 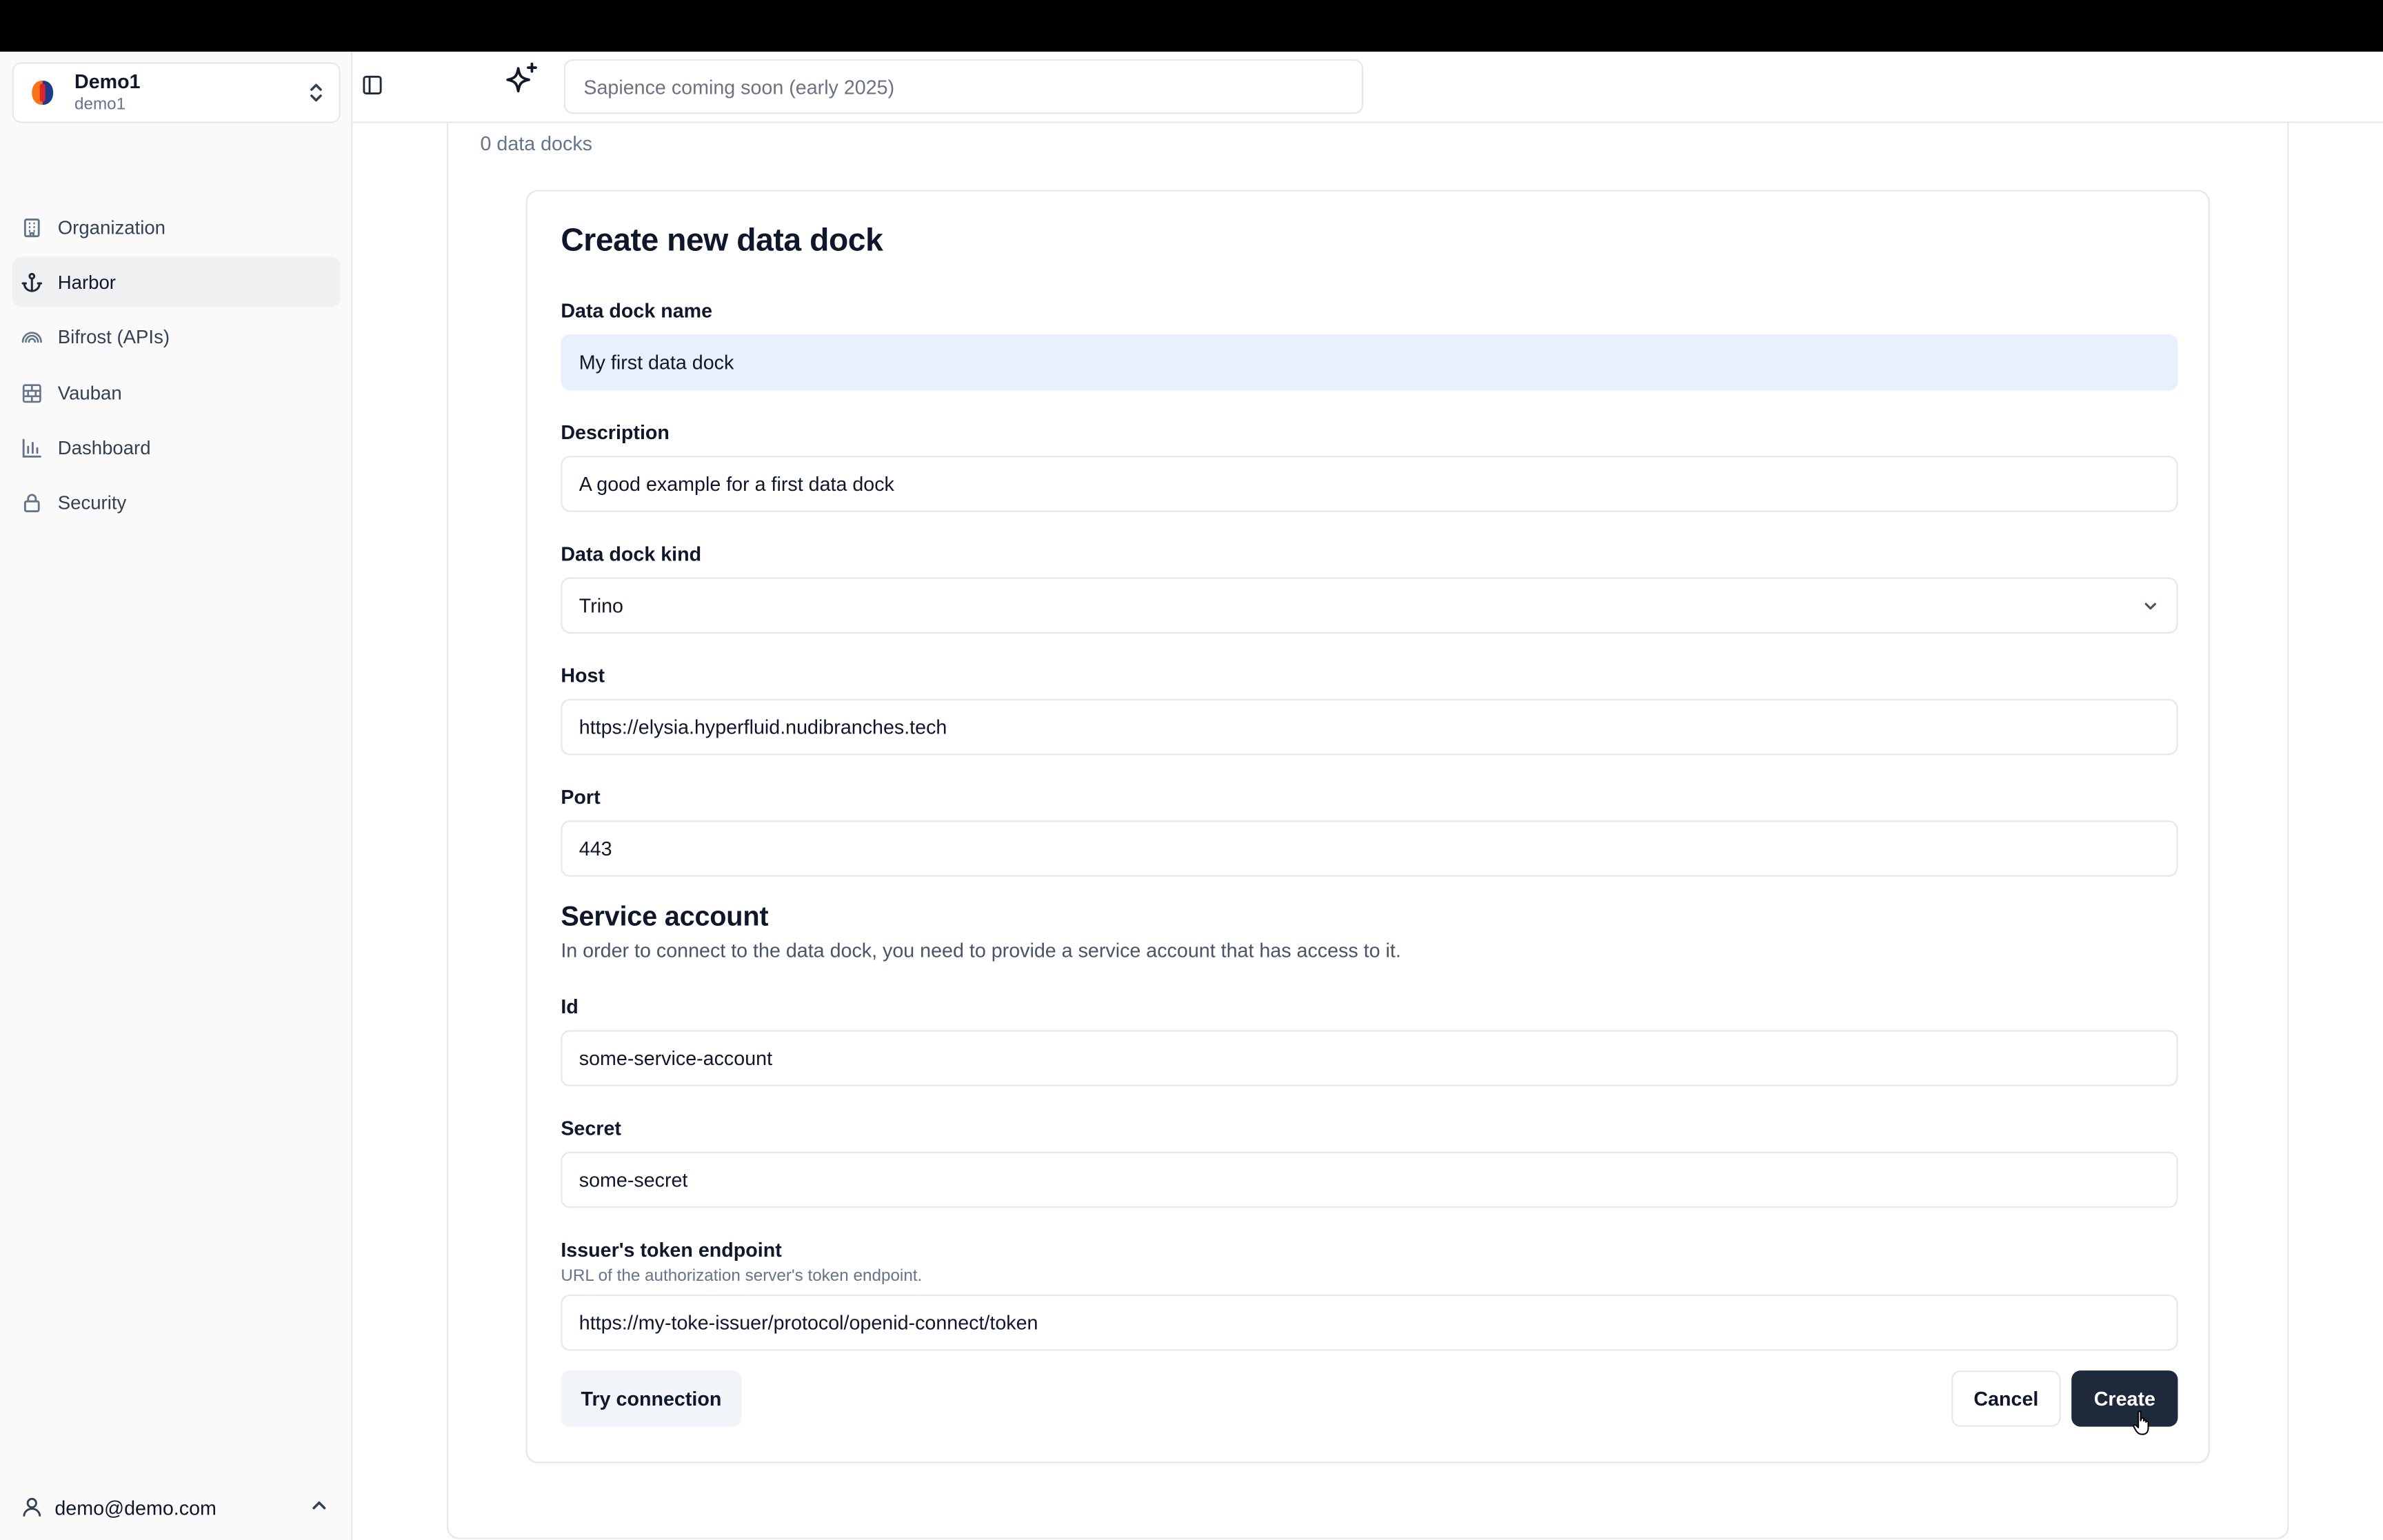 I want to click on org-logo-icon, so click(x=42, y=93).